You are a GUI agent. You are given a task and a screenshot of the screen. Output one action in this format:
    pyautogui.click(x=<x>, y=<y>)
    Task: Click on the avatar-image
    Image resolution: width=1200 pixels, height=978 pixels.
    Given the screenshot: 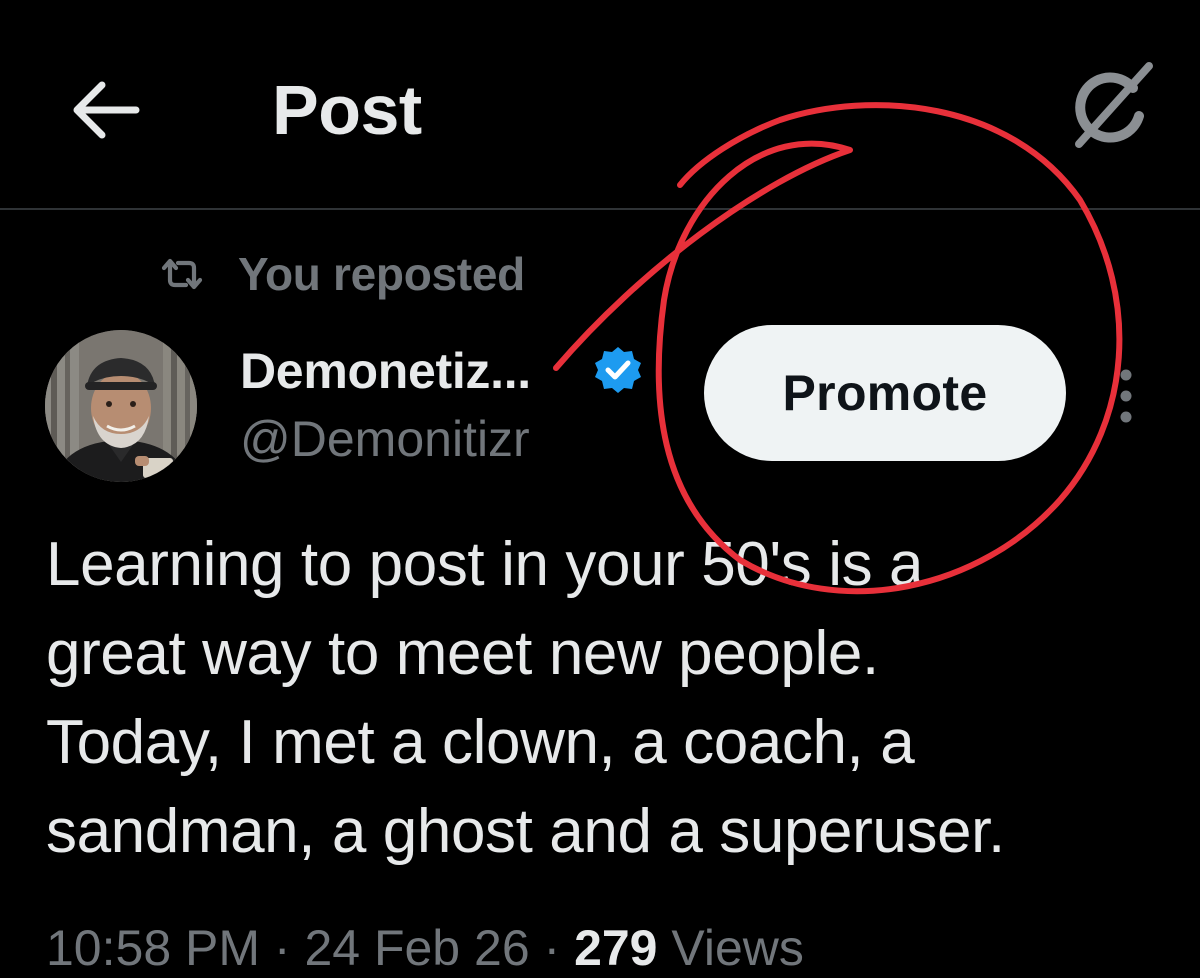 What is the action you would take?
    pyautogui.click(x=121, y=406)
    